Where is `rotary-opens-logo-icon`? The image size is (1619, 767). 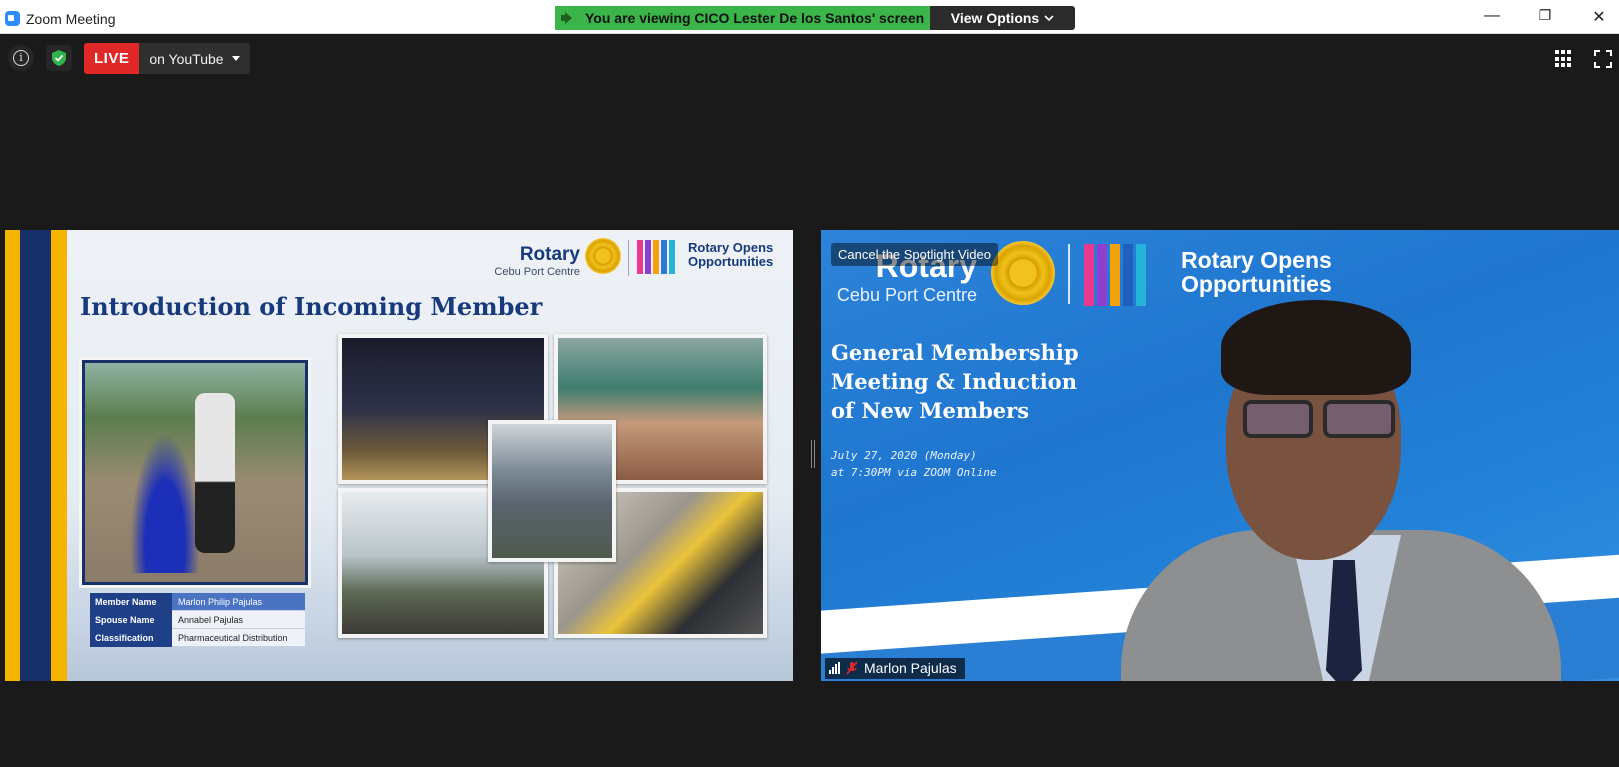
rotary-opens-logo-icon is located at coordinates (656, 257).